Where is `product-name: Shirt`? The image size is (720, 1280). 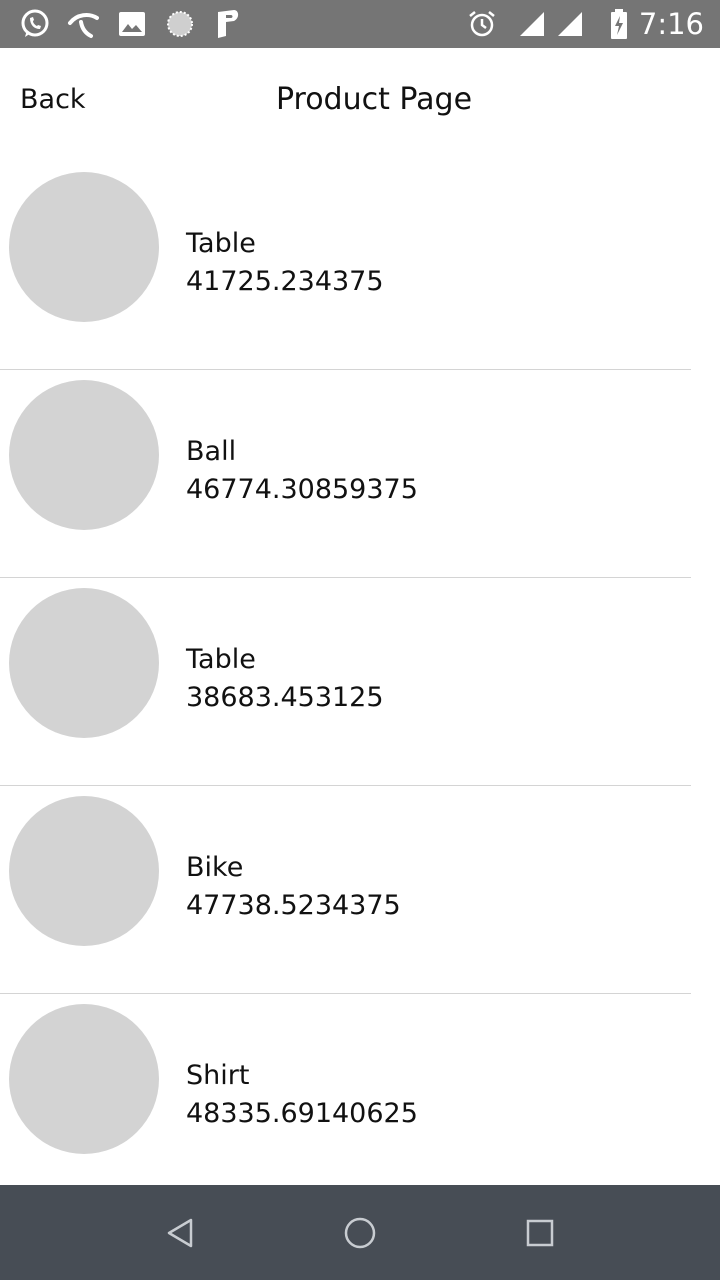
product-name: Shirt is located at coordinates (218, 1075).